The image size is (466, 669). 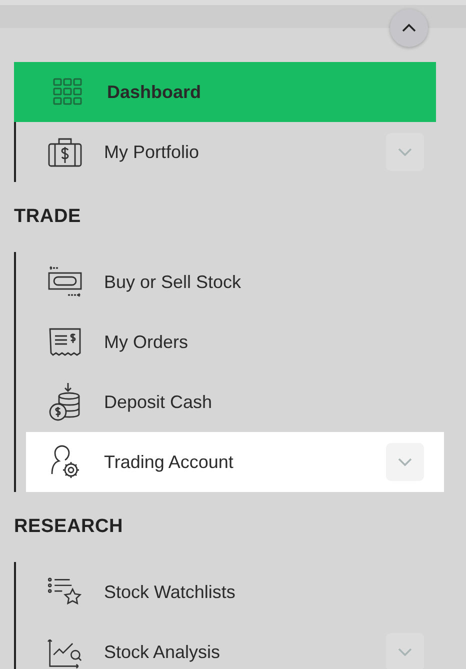 I want to click on section-heading: RESEARCH, so click(x=69, y=527).